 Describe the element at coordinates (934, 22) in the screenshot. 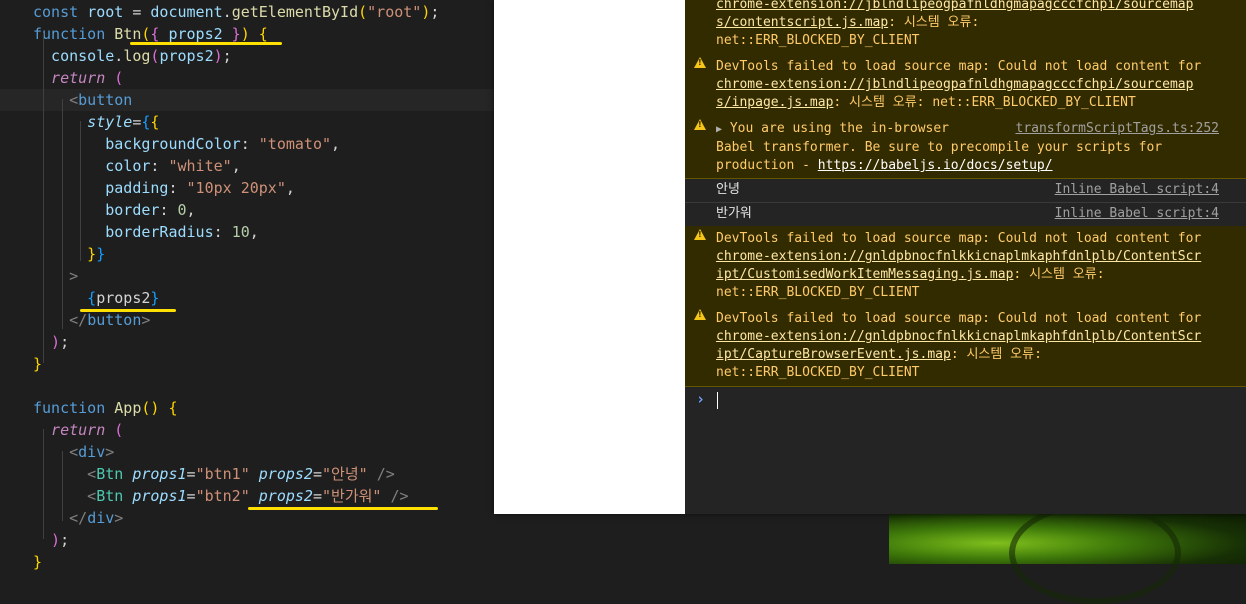

I see `console-text: : 시스템 오류:` at that location.